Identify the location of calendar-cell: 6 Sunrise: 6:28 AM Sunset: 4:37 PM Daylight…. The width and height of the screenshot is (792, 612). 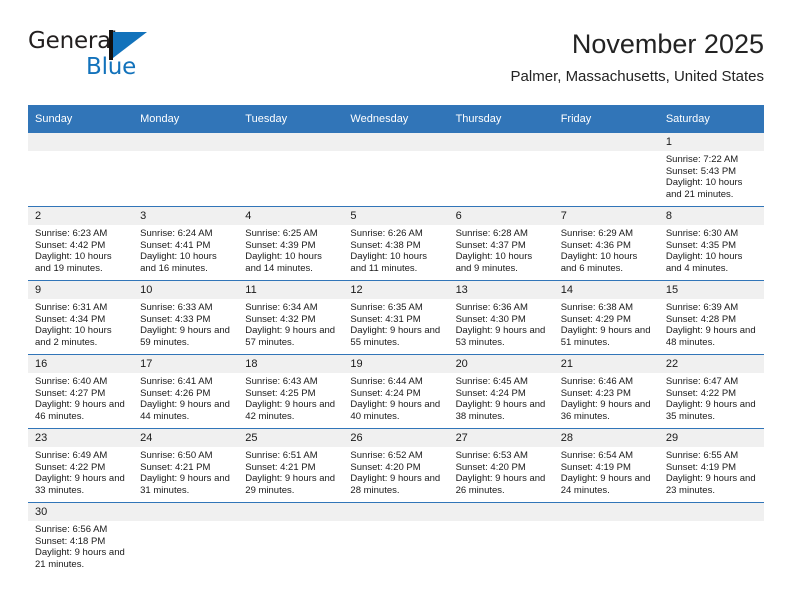
(501, 243).